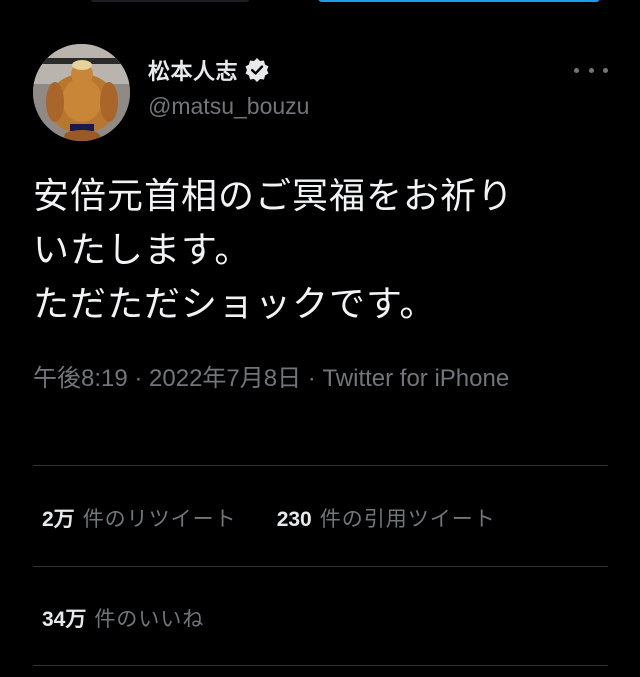  Describe the element at coordinates (459, 1) in the screenshot. I see `top-tab-fragment-right` at that location.